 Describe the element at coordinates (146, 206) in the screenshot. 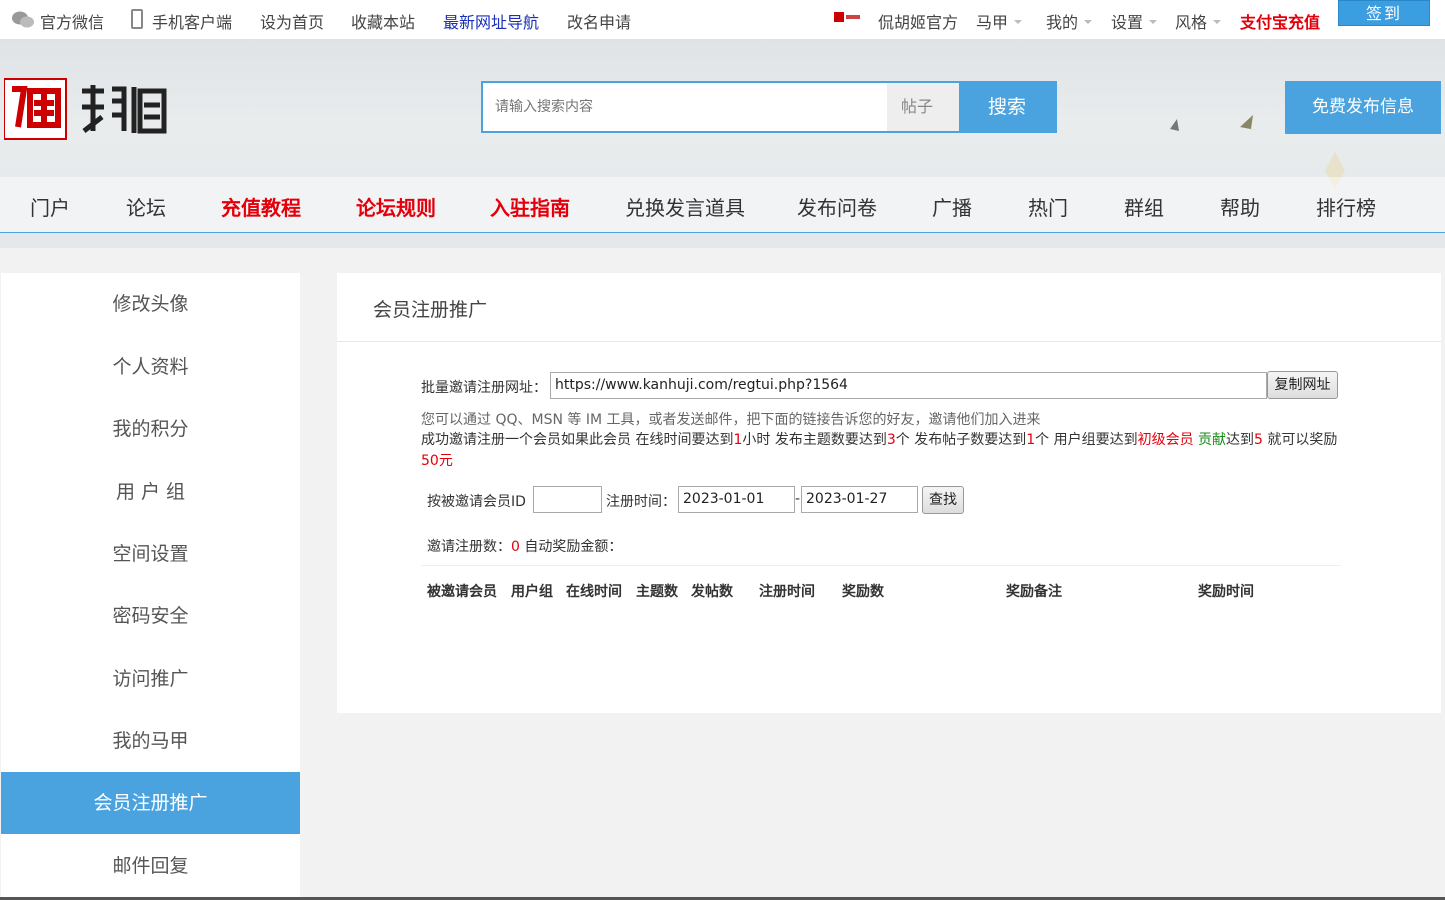

I see `nav-forum: 论坛` at that location.